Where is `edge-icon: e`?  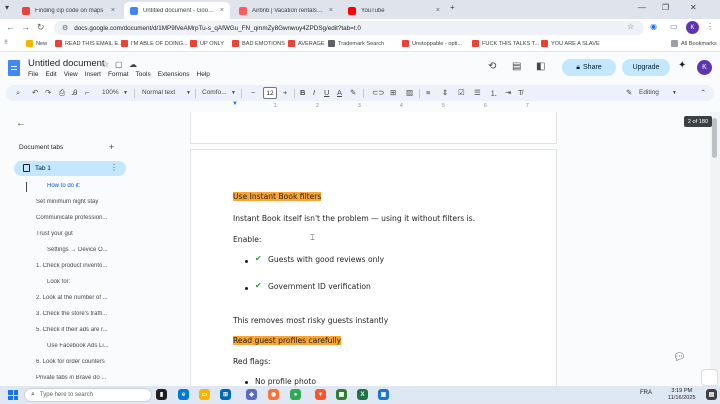 edge-icon: e is located at coordinates (183, 394).